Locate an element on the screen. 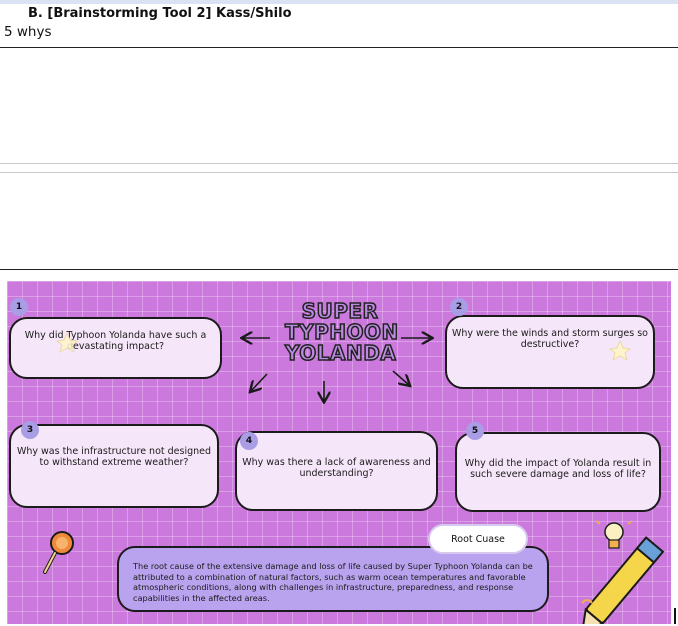 This screenshot has height=626, width=678. lightbulb-icon is located at coordinates (614, 534).